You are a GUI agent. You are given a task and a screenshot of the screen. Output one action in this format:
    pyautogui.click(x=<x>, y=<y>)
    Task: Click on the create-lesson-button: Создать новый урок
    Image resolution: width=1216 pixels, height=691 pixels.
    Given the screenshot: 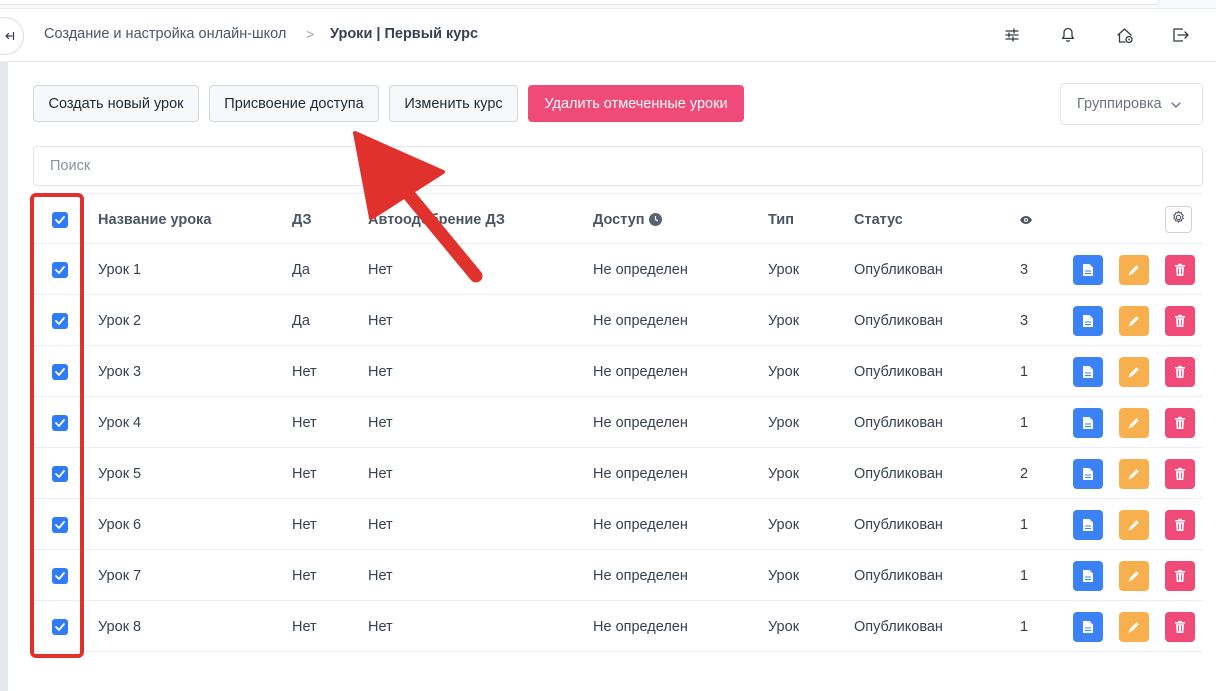 What is the action you would take?
    pyautogui.click(x=116, y=103)
    